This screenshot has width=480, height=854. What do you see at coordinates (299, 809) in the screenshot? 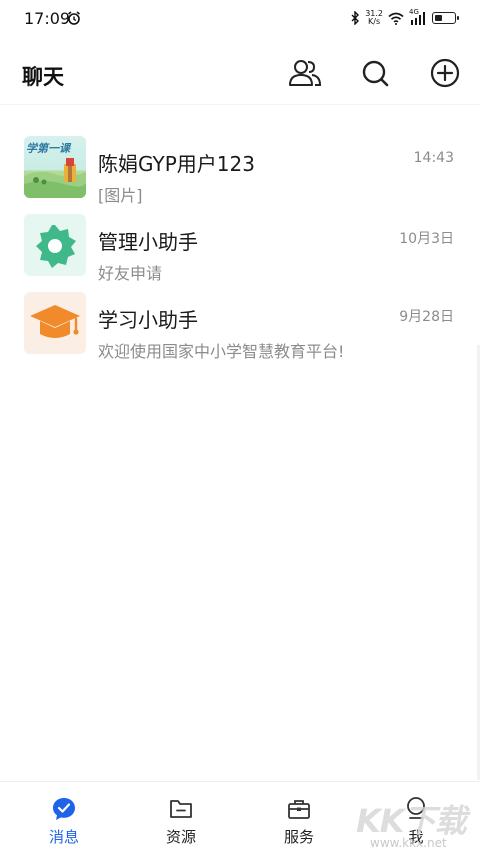
I see `briefcase-icon` at bounding box center [299, 809].